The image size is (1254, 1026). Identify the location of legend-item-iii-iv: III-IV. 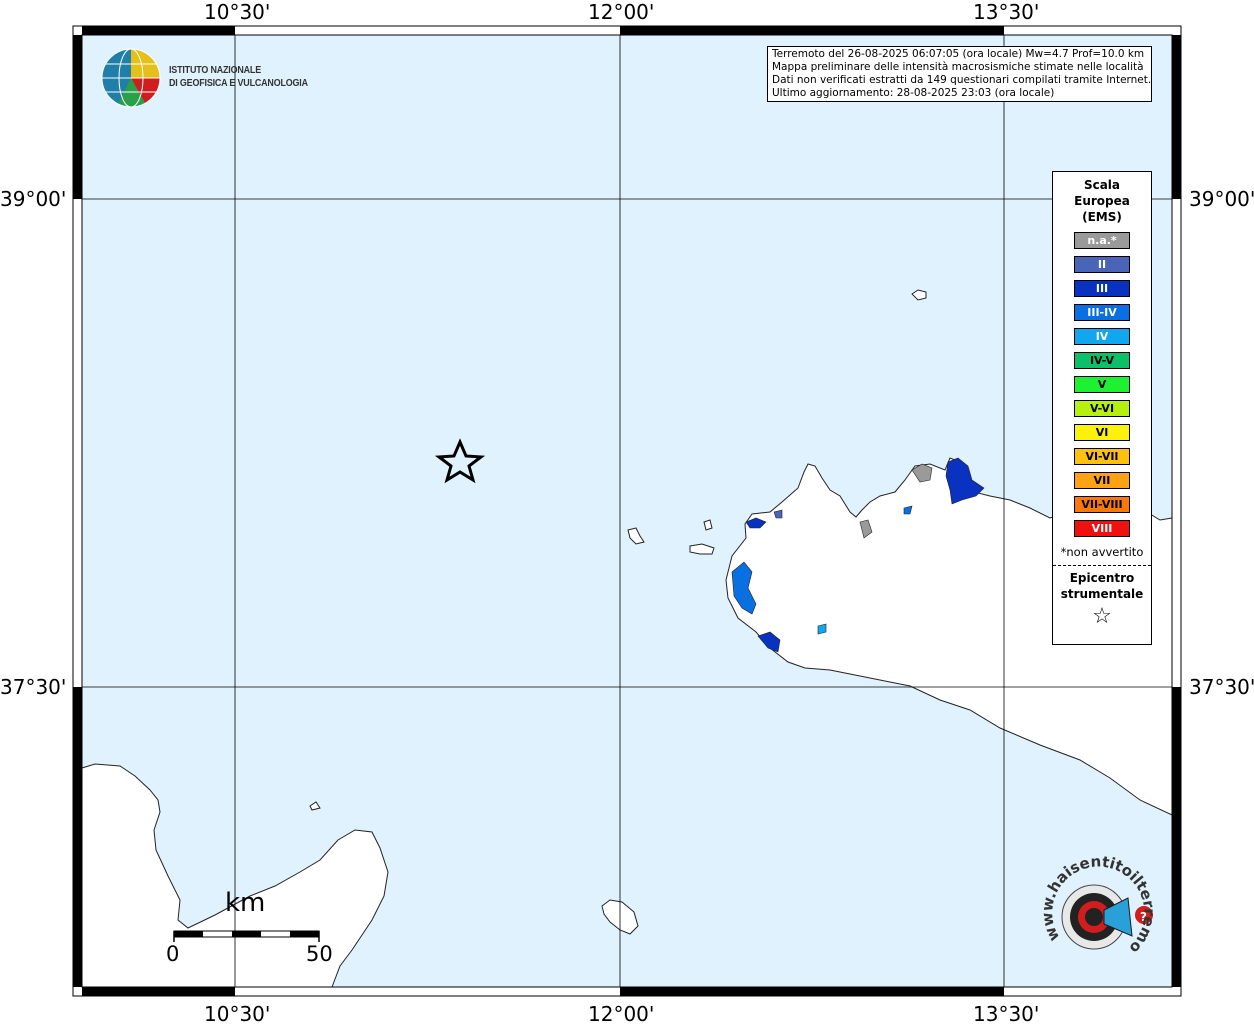
(1102, 312).